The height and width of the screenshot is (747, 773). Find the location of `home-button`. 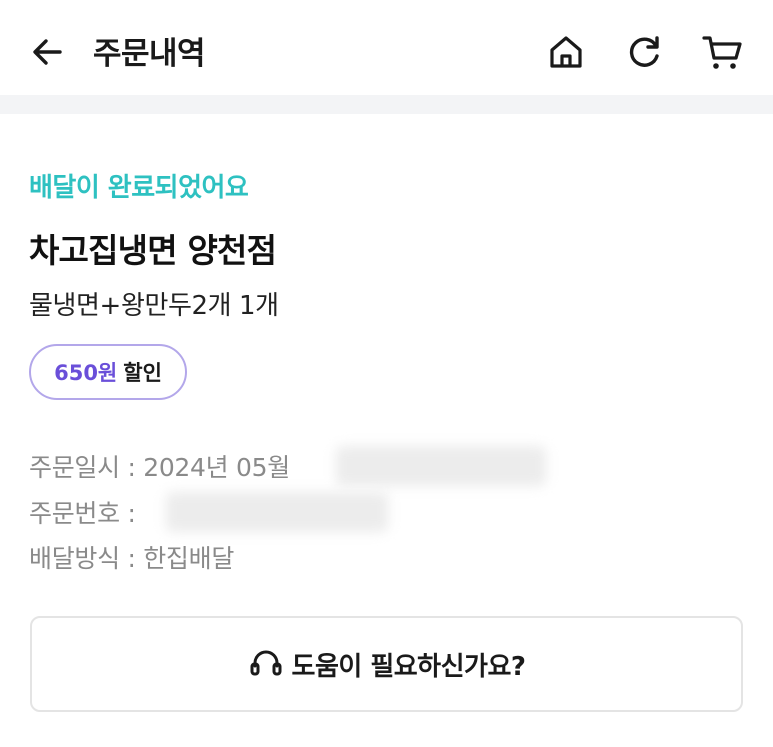

home-button is located at coordinates (566, 52).